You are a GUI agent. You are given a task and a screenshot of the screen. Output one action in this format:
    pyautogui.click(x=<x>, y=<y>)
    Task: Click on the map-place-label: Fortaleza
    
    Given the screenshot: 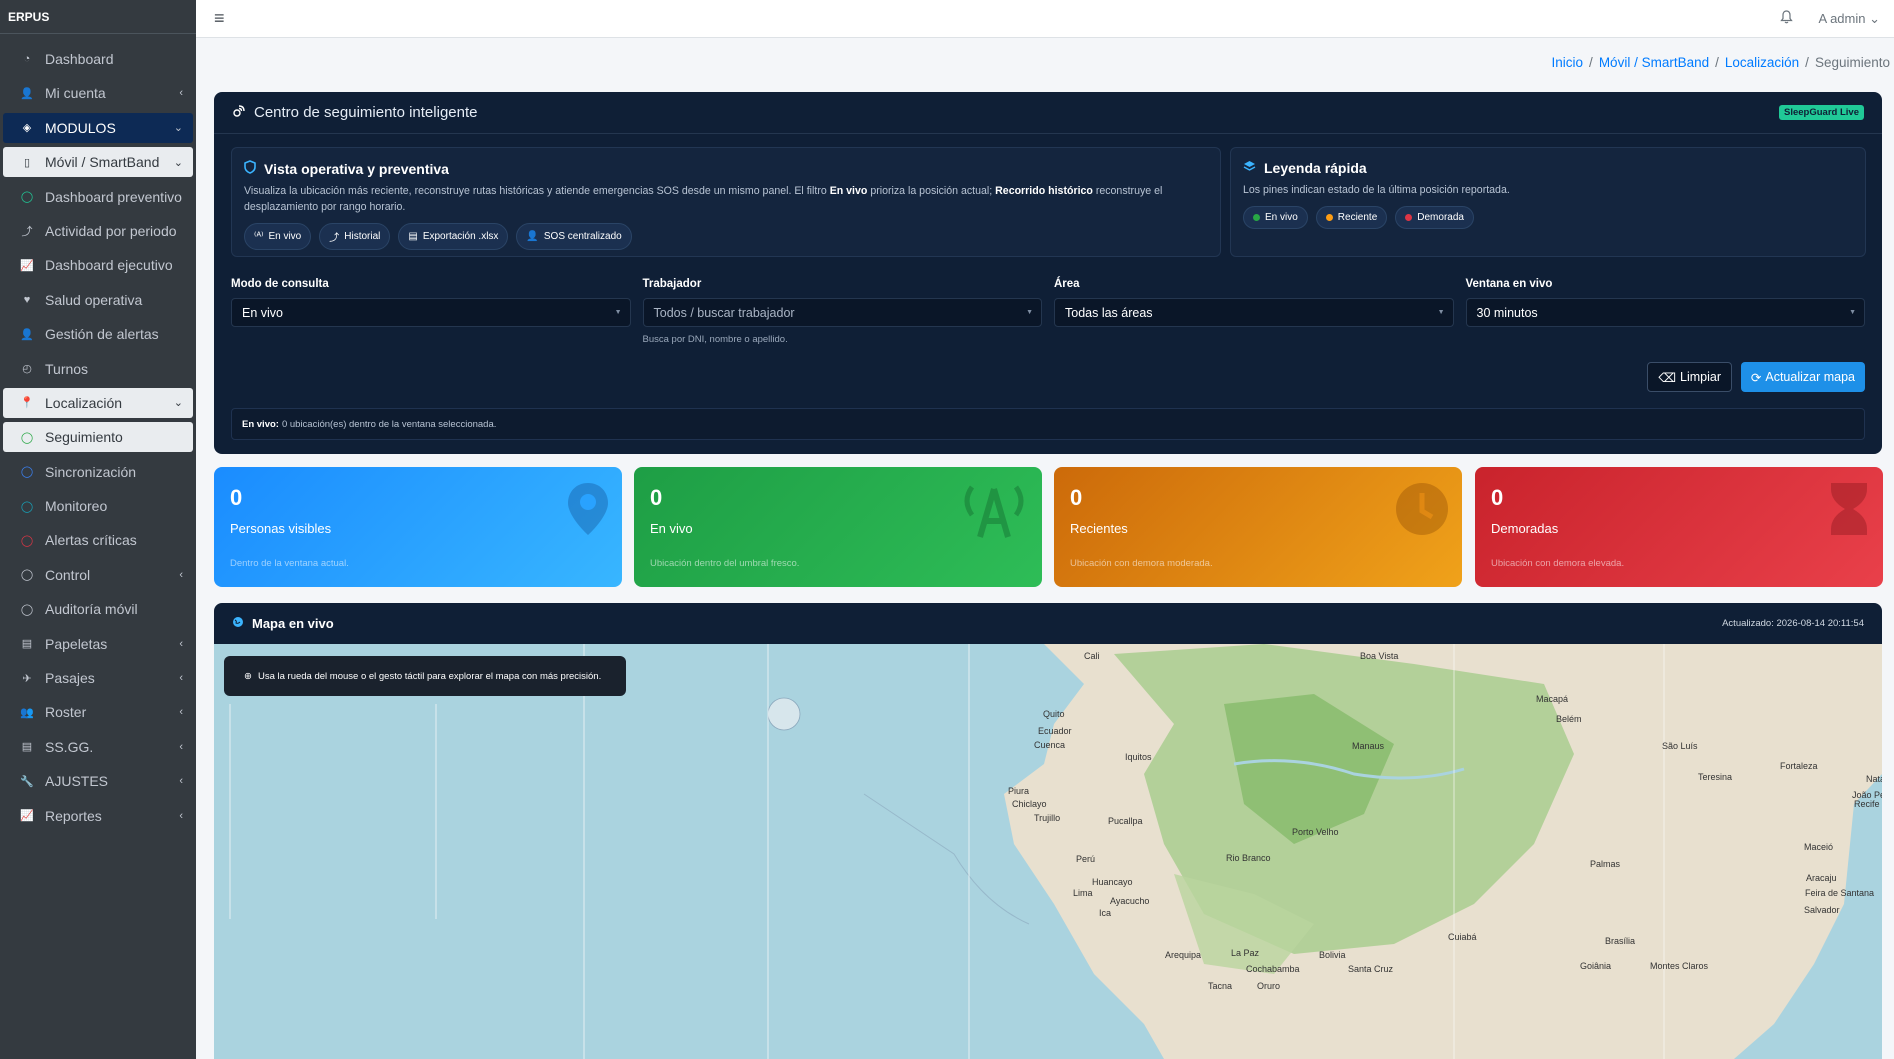 What is the action you would take?
    pyautogui.click(x=1799, y=766)
    